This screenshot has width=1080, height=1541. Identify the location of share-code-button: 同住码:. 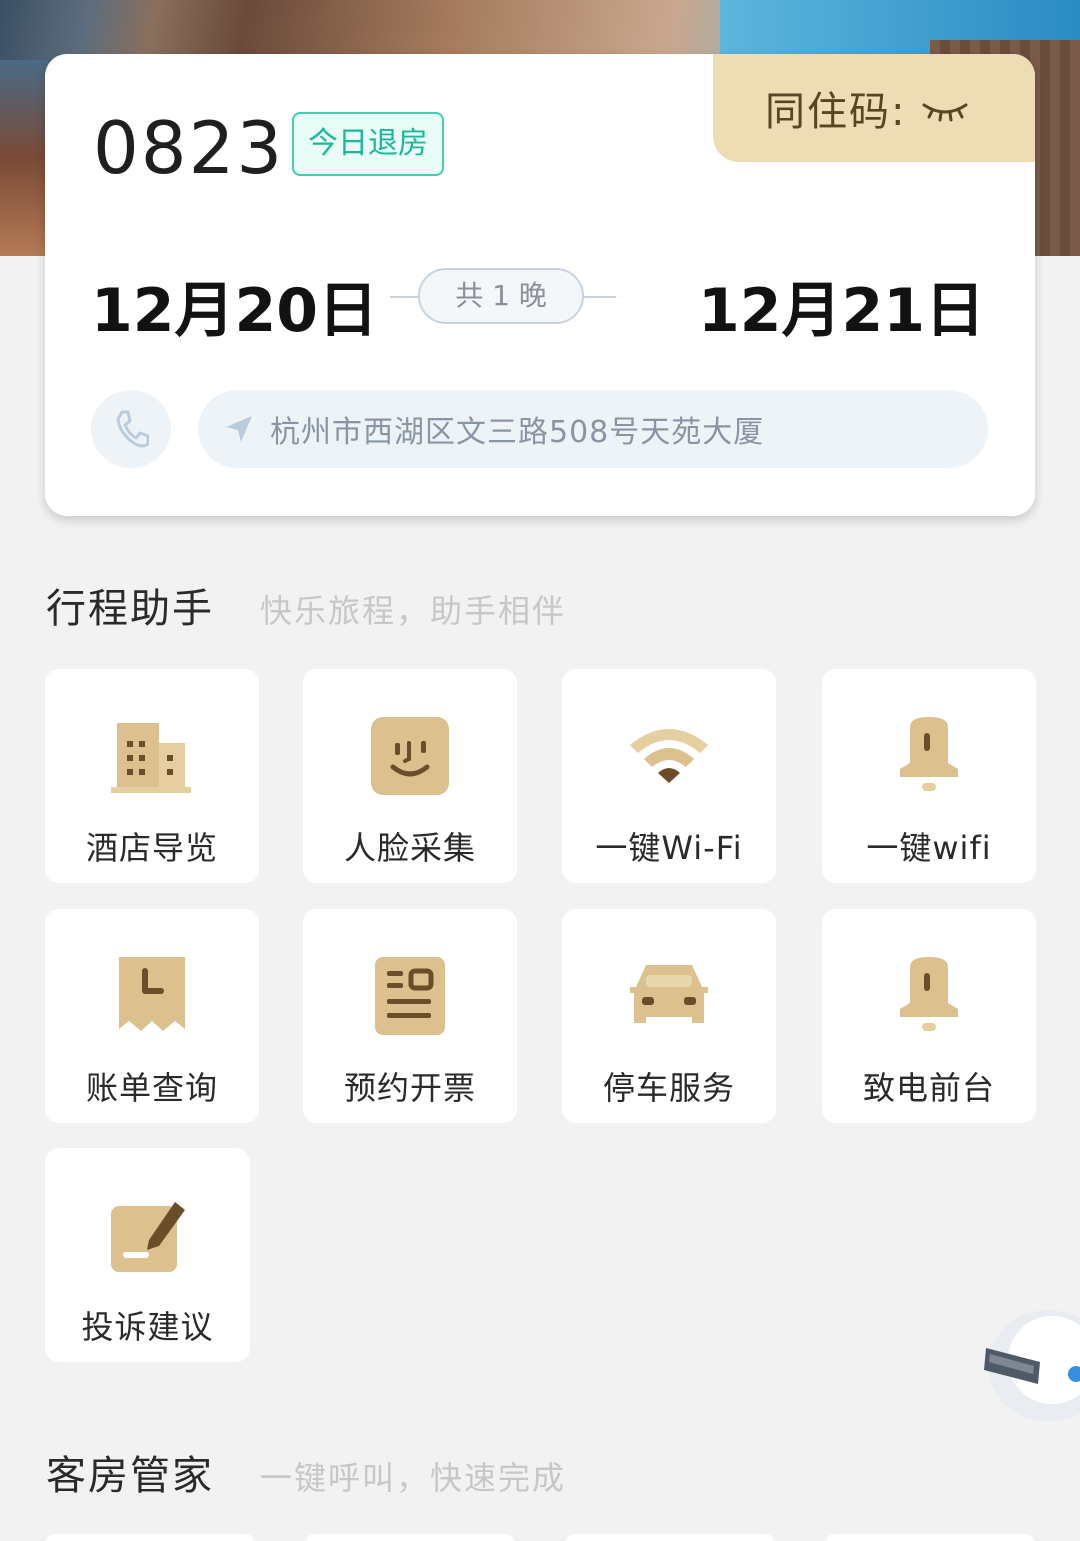
(874, 108).